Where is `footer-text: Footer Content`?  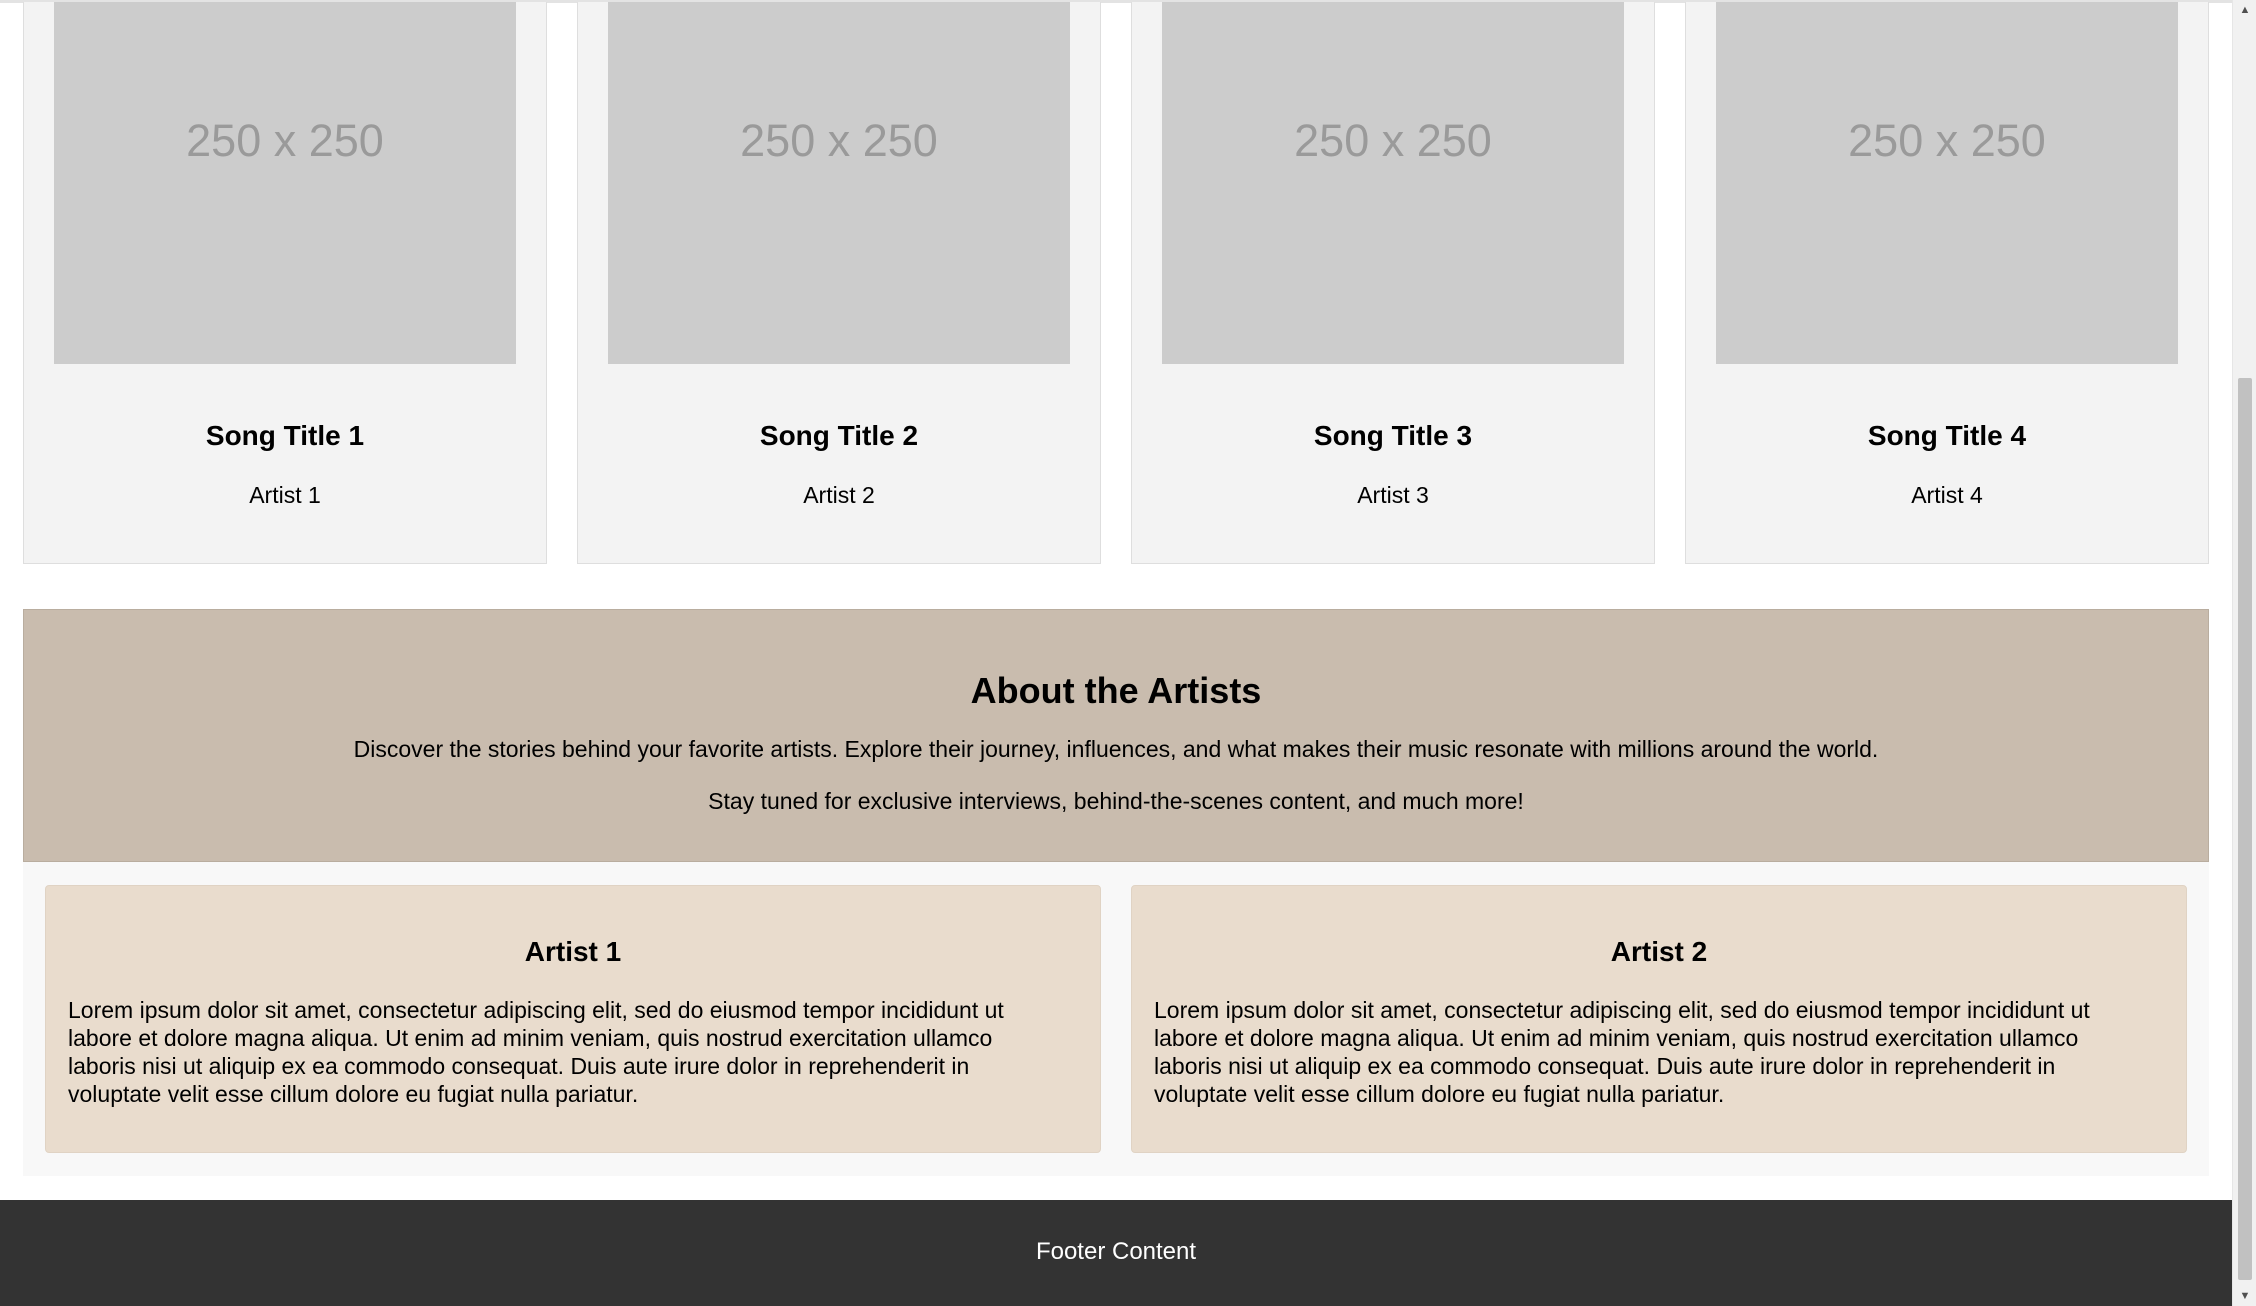
footer-text: Footer Content is located at coordinates (1116, 1251).